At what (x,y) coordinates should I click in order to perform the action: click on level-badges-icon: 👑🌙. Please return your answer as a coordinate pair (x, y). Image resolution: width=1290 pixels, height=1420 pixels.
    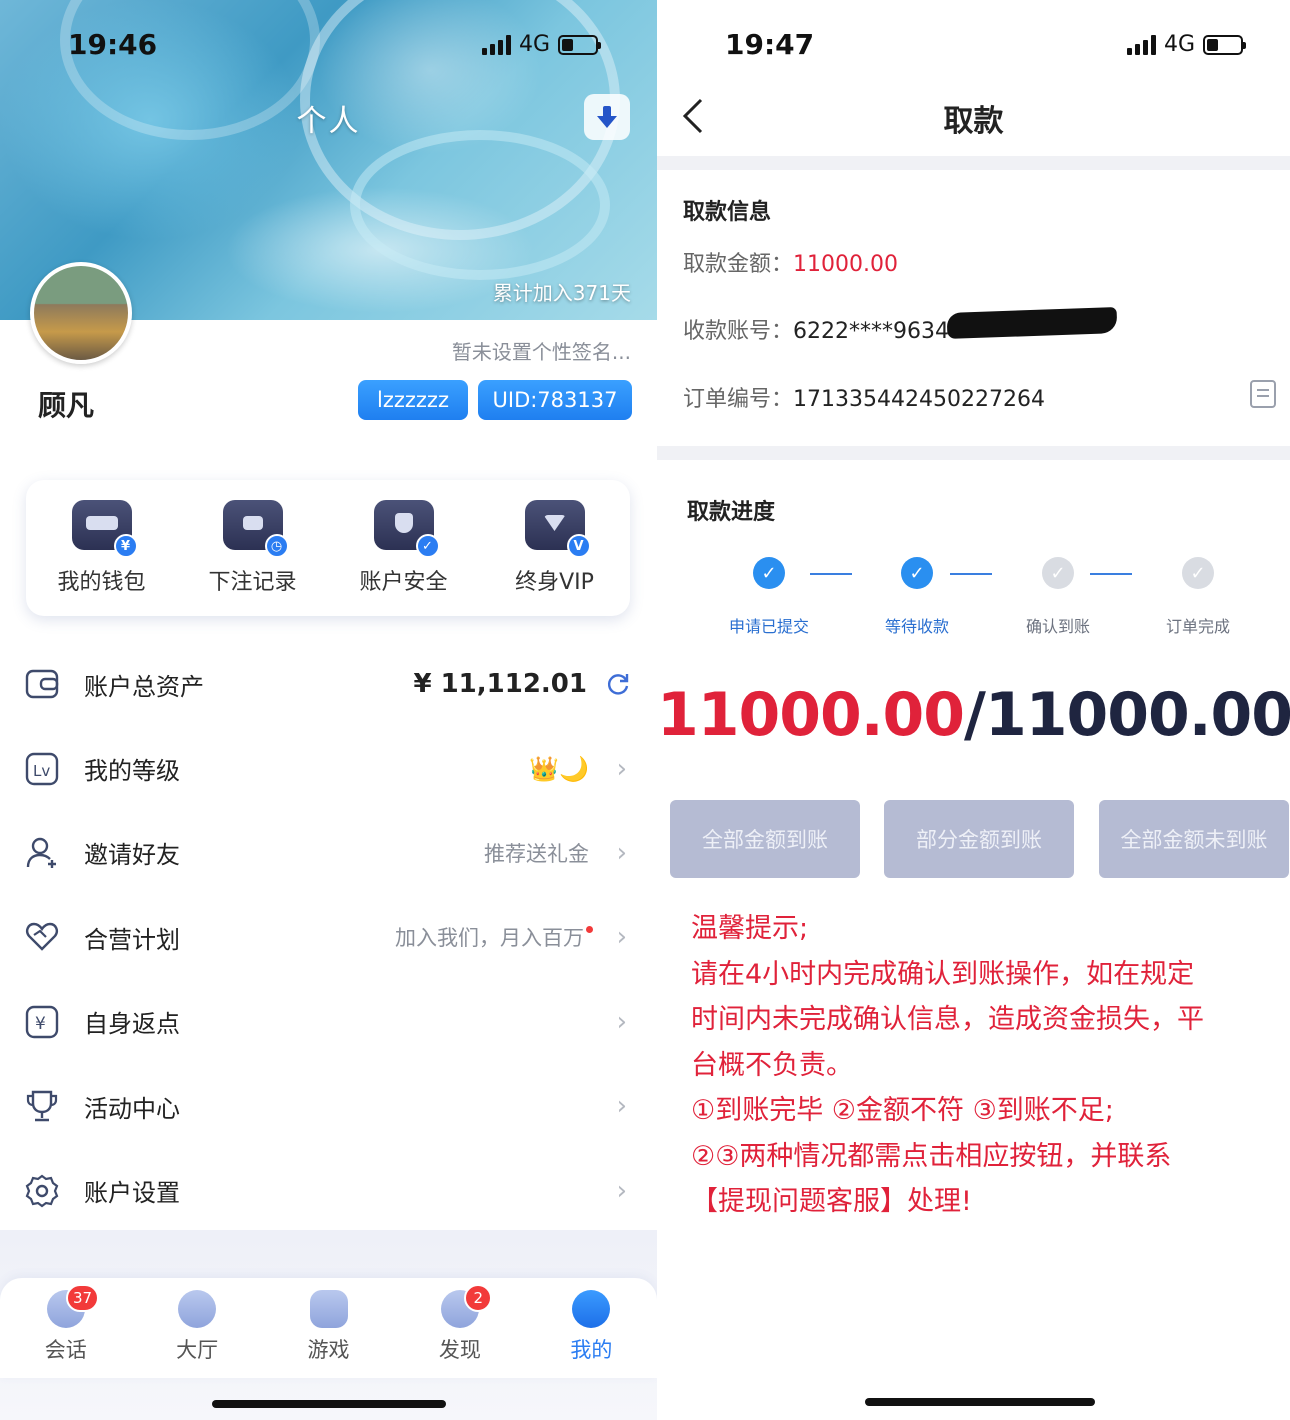
    Looking at the image, I should click on (559, 768).